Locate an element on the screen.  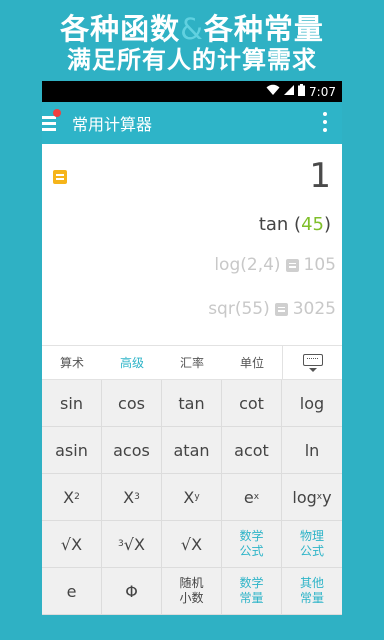
mode-tabs: 算术 高级 汇率 单位 is located at coordinates (192, 362).